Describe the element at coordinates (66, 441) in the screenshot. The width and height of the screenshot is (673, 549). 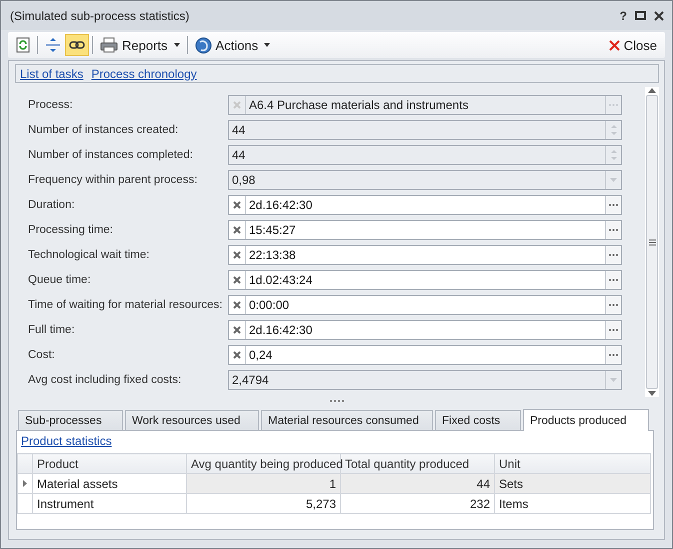
I see `link: Product statistics` at that location.